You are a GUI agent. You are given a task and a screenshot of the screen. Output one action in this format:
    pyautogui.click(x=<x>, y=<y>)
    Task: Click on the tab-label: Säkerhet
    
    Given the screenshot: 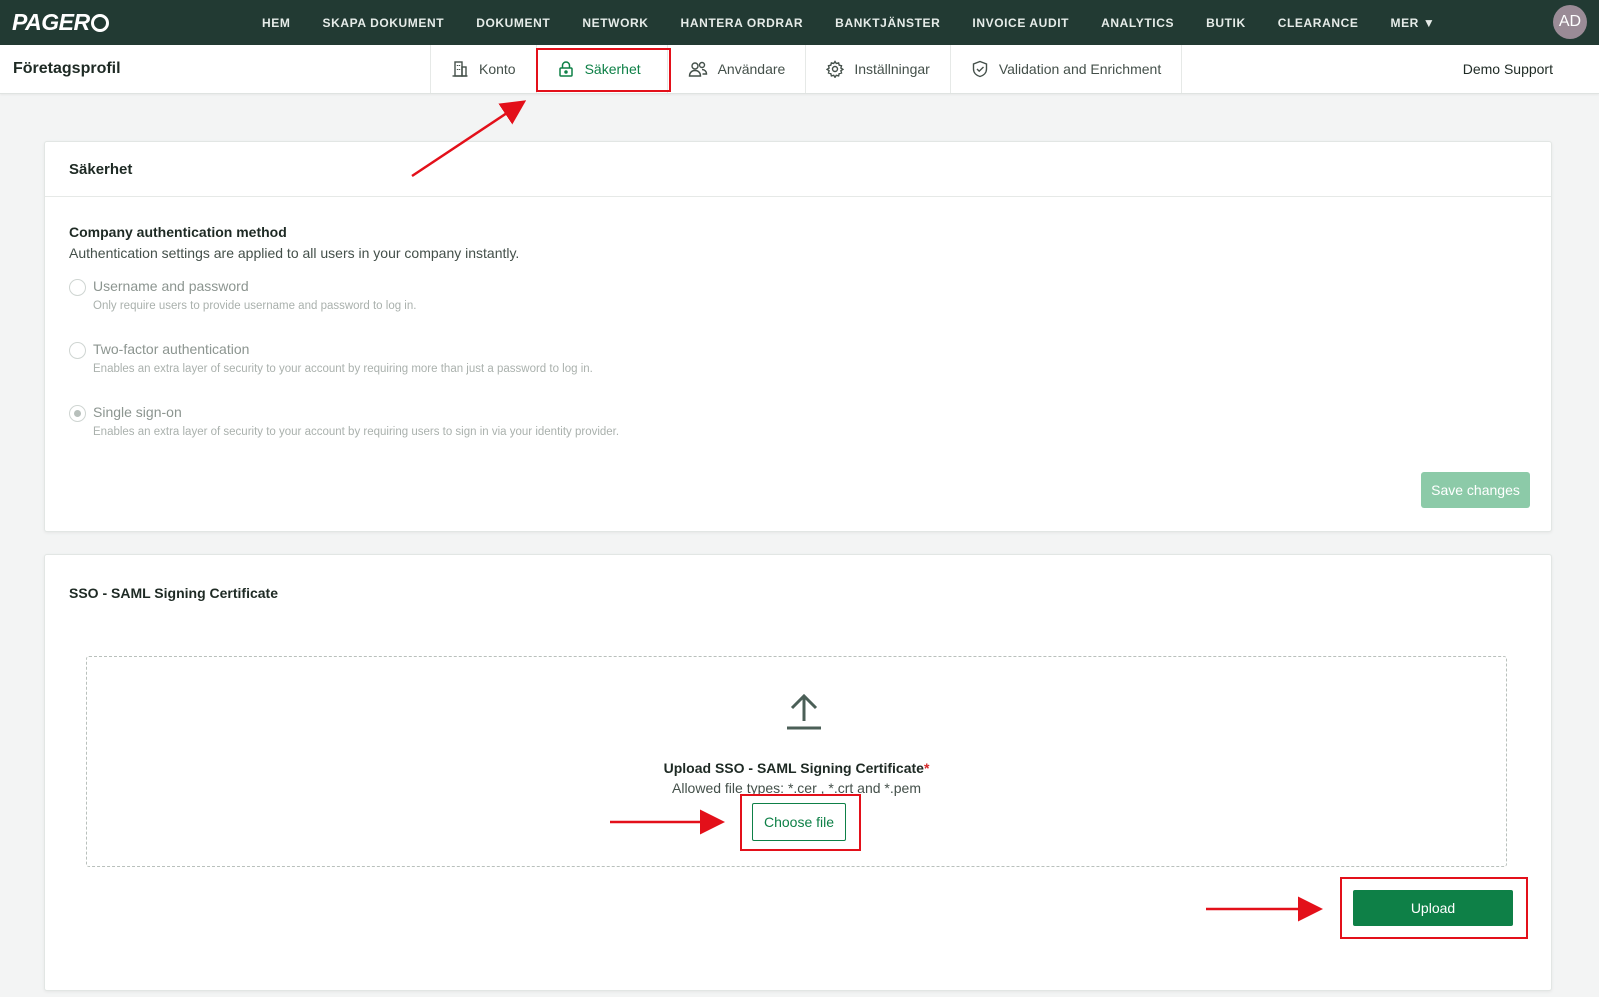 What is the action you would take?
    pyautogui.click(x=612, y=69)
    